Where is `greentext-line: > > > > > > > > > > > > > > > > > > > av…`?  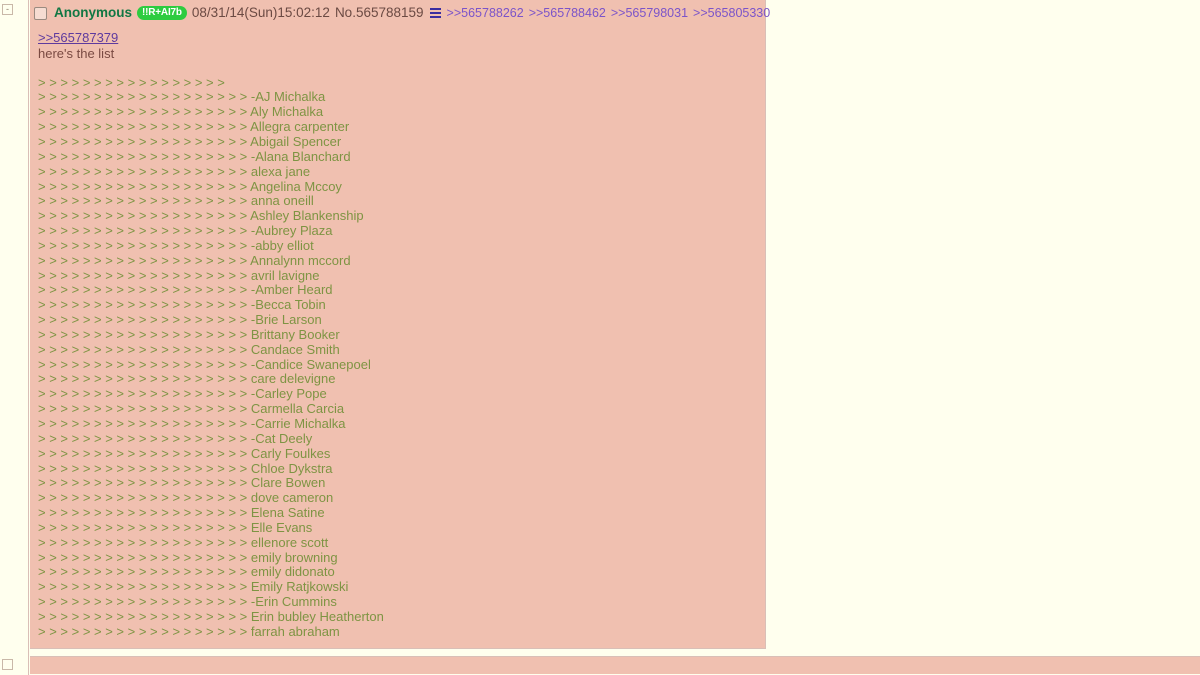
greentext-line: > > > > > > > > > > > > > > > > > > > av… is located at coordinates (179, 275).